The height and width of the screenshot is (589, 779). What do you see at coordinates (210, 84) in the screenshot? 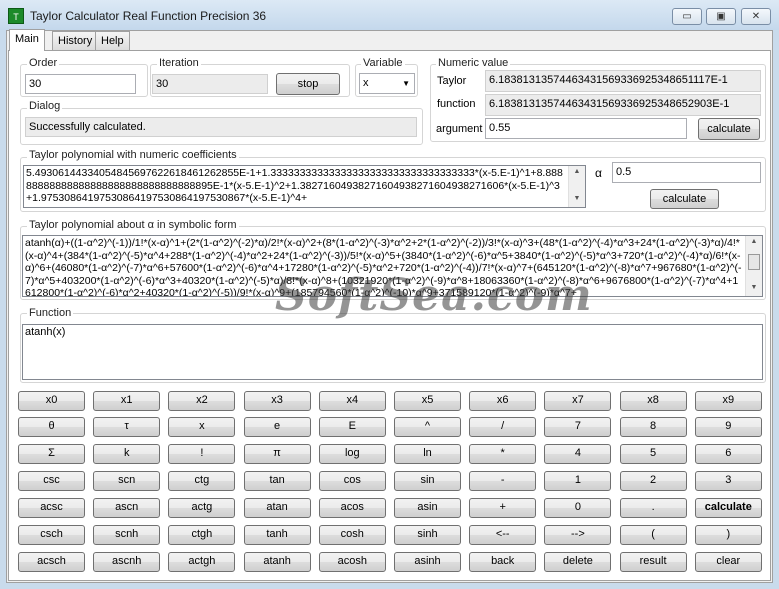
I see `iteration-value: 30` at bounding box center [210, 84].